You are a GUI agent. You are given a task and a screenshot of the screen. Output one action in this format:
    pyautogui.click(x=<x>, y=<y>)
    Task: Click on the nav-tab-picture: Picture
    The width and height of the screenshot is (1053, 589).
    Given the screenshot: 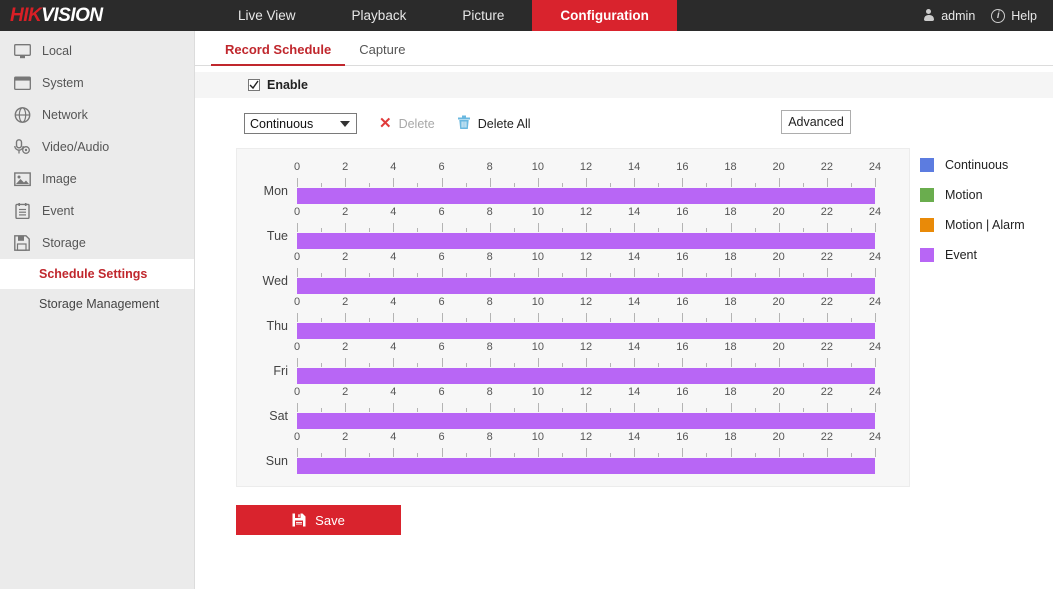 What is the action you would take?
    pyautogui.click(x=483, y=15)
    